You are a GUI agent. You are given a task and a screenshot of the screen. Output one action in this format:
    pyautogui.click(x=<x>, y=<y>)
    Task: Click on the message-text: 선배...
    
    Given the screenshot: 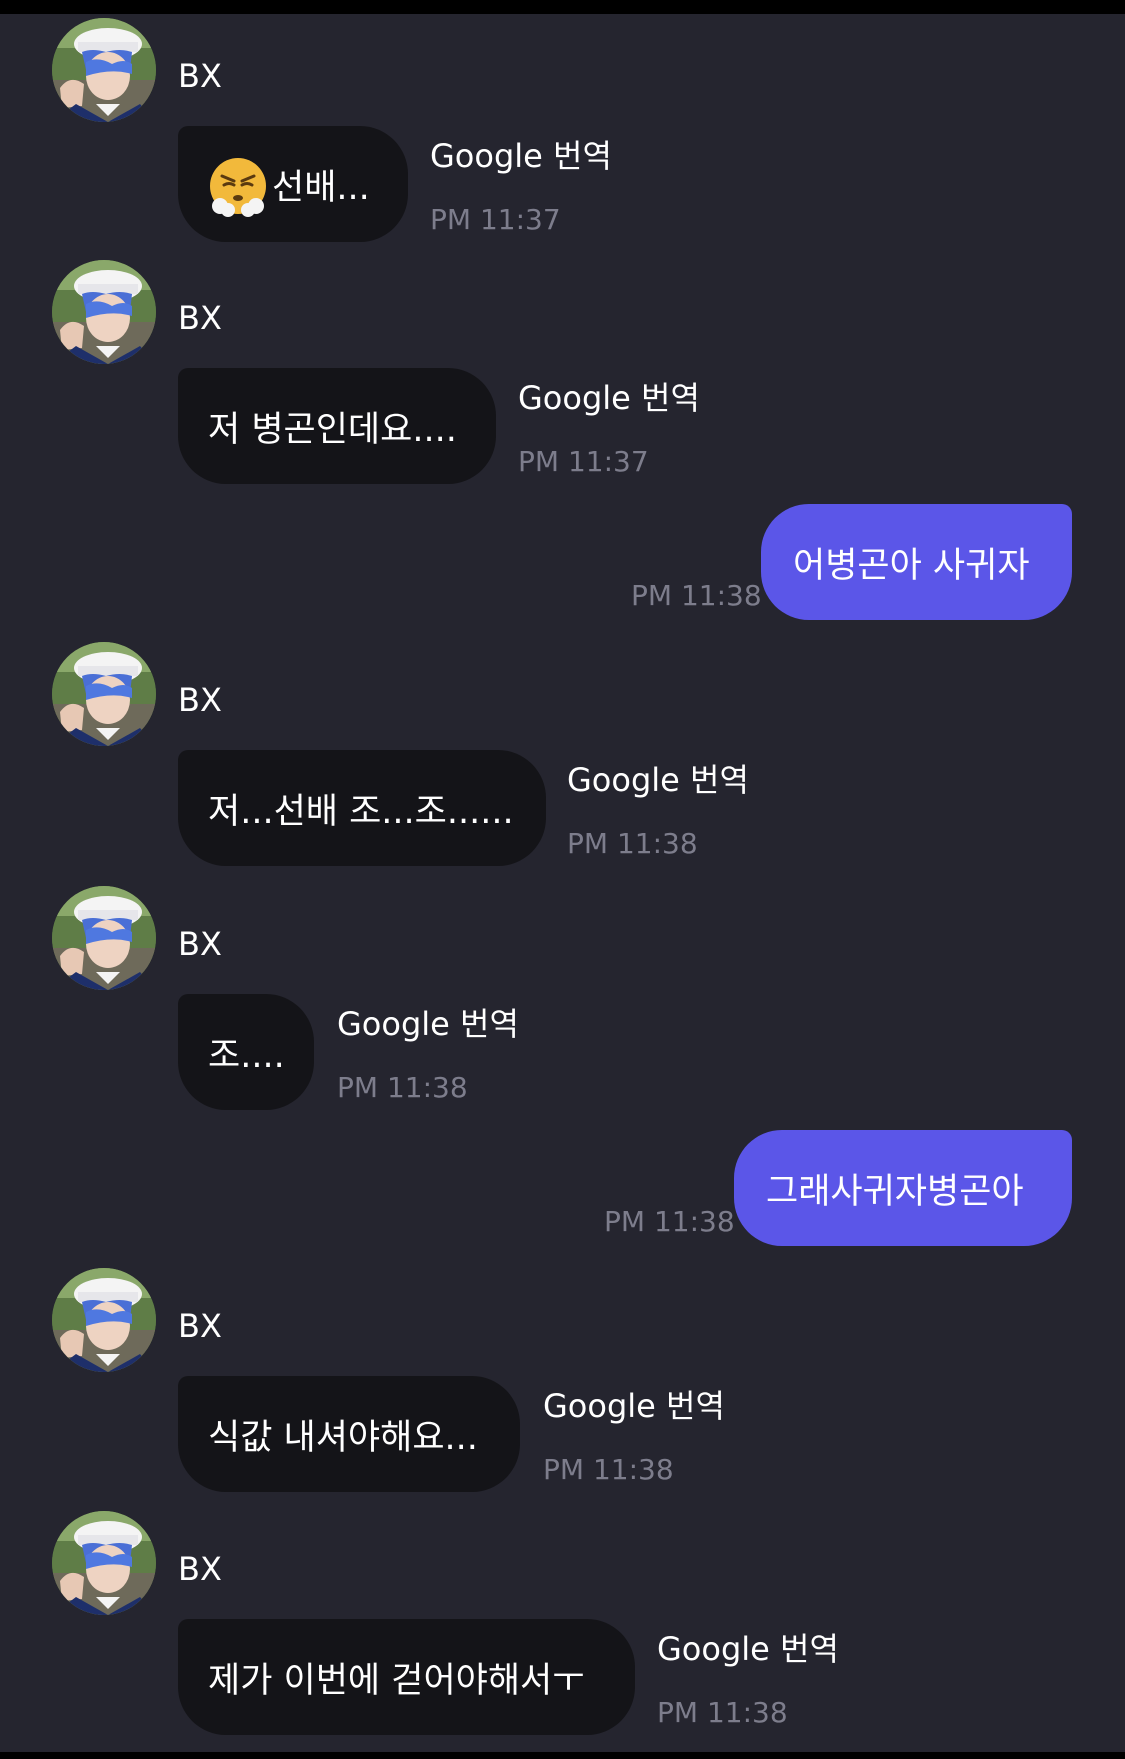 What is the action you would take?
    pyautogui.click(x=321, y=187)
    